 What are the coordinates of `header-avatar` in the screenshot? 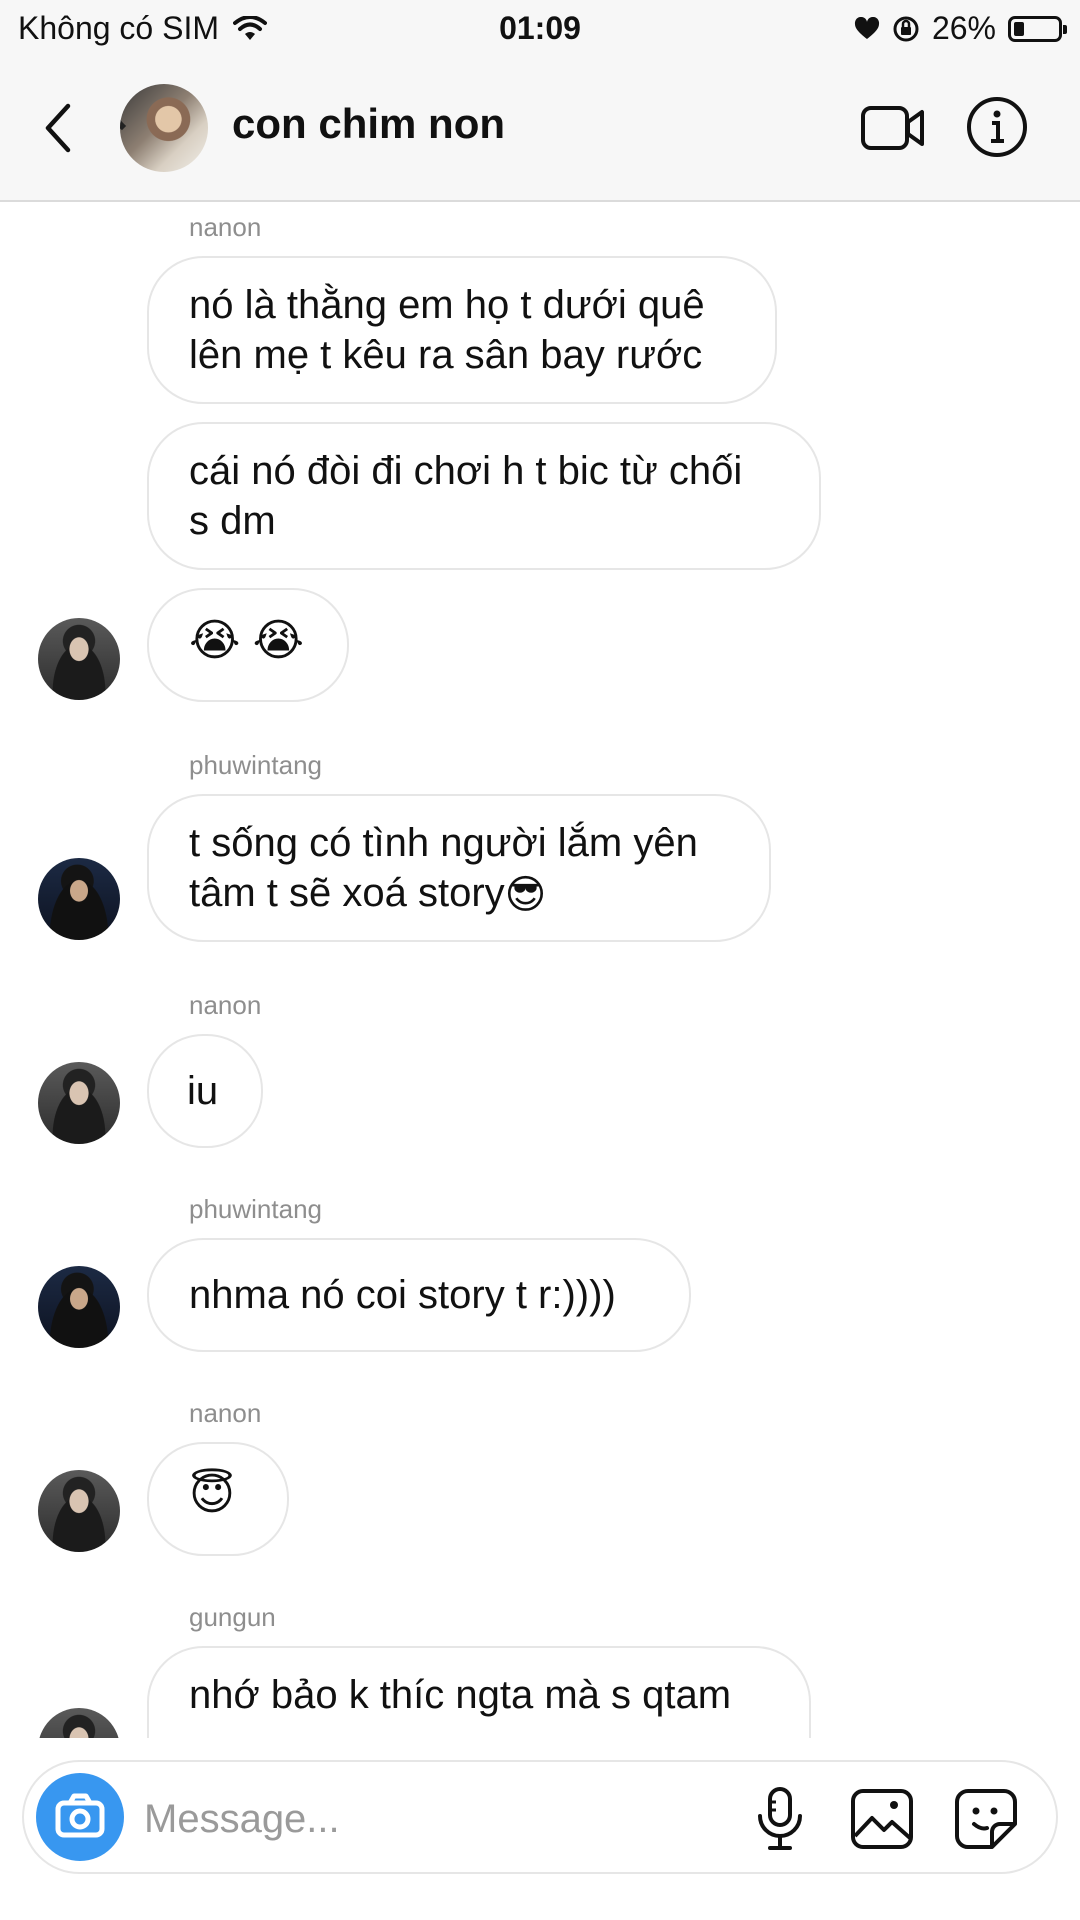 It's located at (164, 128).